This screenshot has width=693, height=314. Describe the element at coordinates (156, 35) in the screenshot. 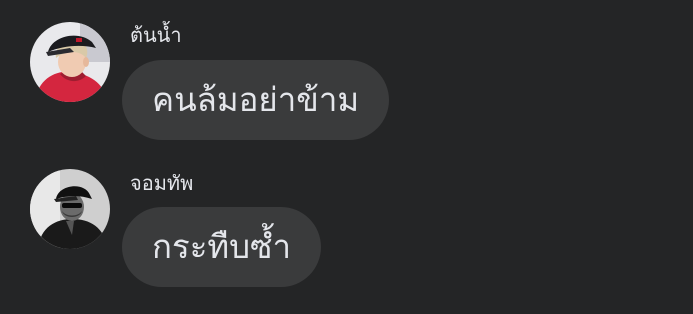

I see `sender-name: ต้นน้ำ` at that location.